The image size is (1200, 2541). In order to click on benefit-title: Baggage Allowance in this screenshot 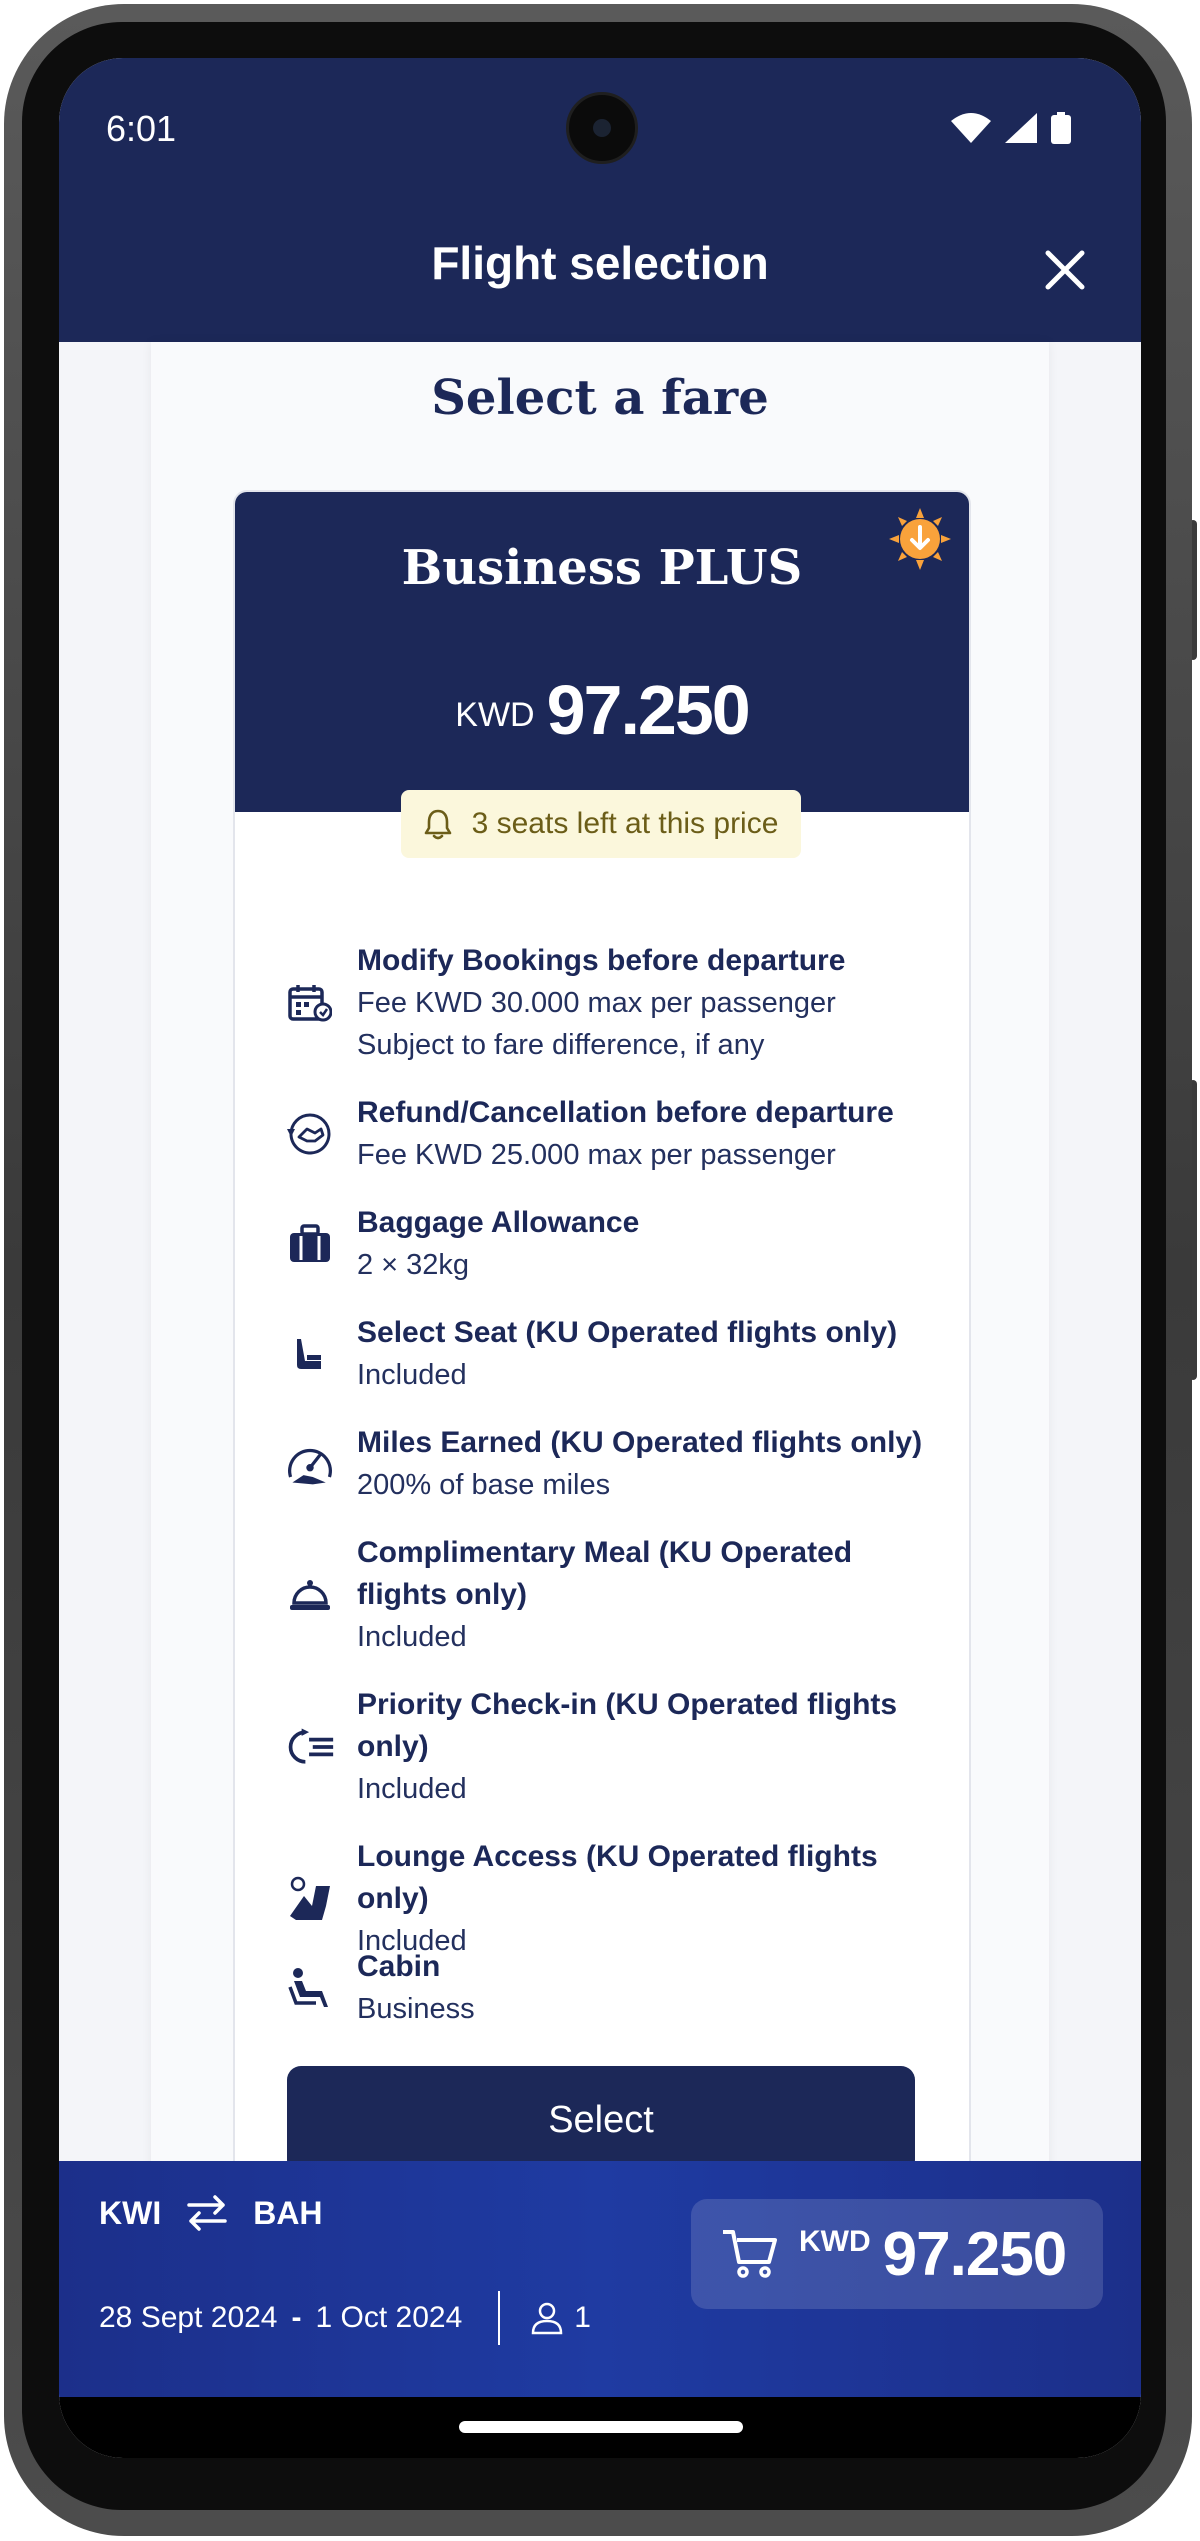, I will do `click(498, 1222)`.